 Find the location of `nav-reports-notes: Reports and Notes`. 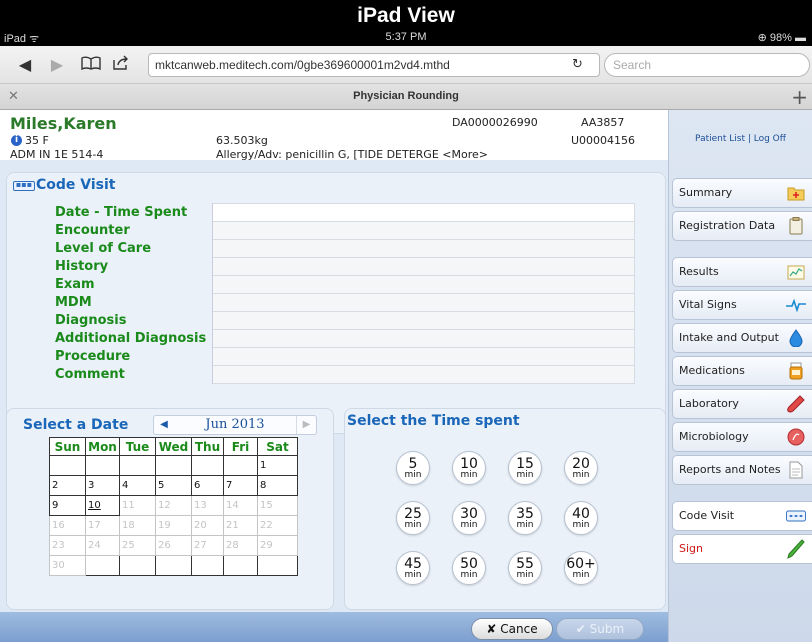

nav-reports-notes: Reports and Notes is located at coordinates (742, 470).